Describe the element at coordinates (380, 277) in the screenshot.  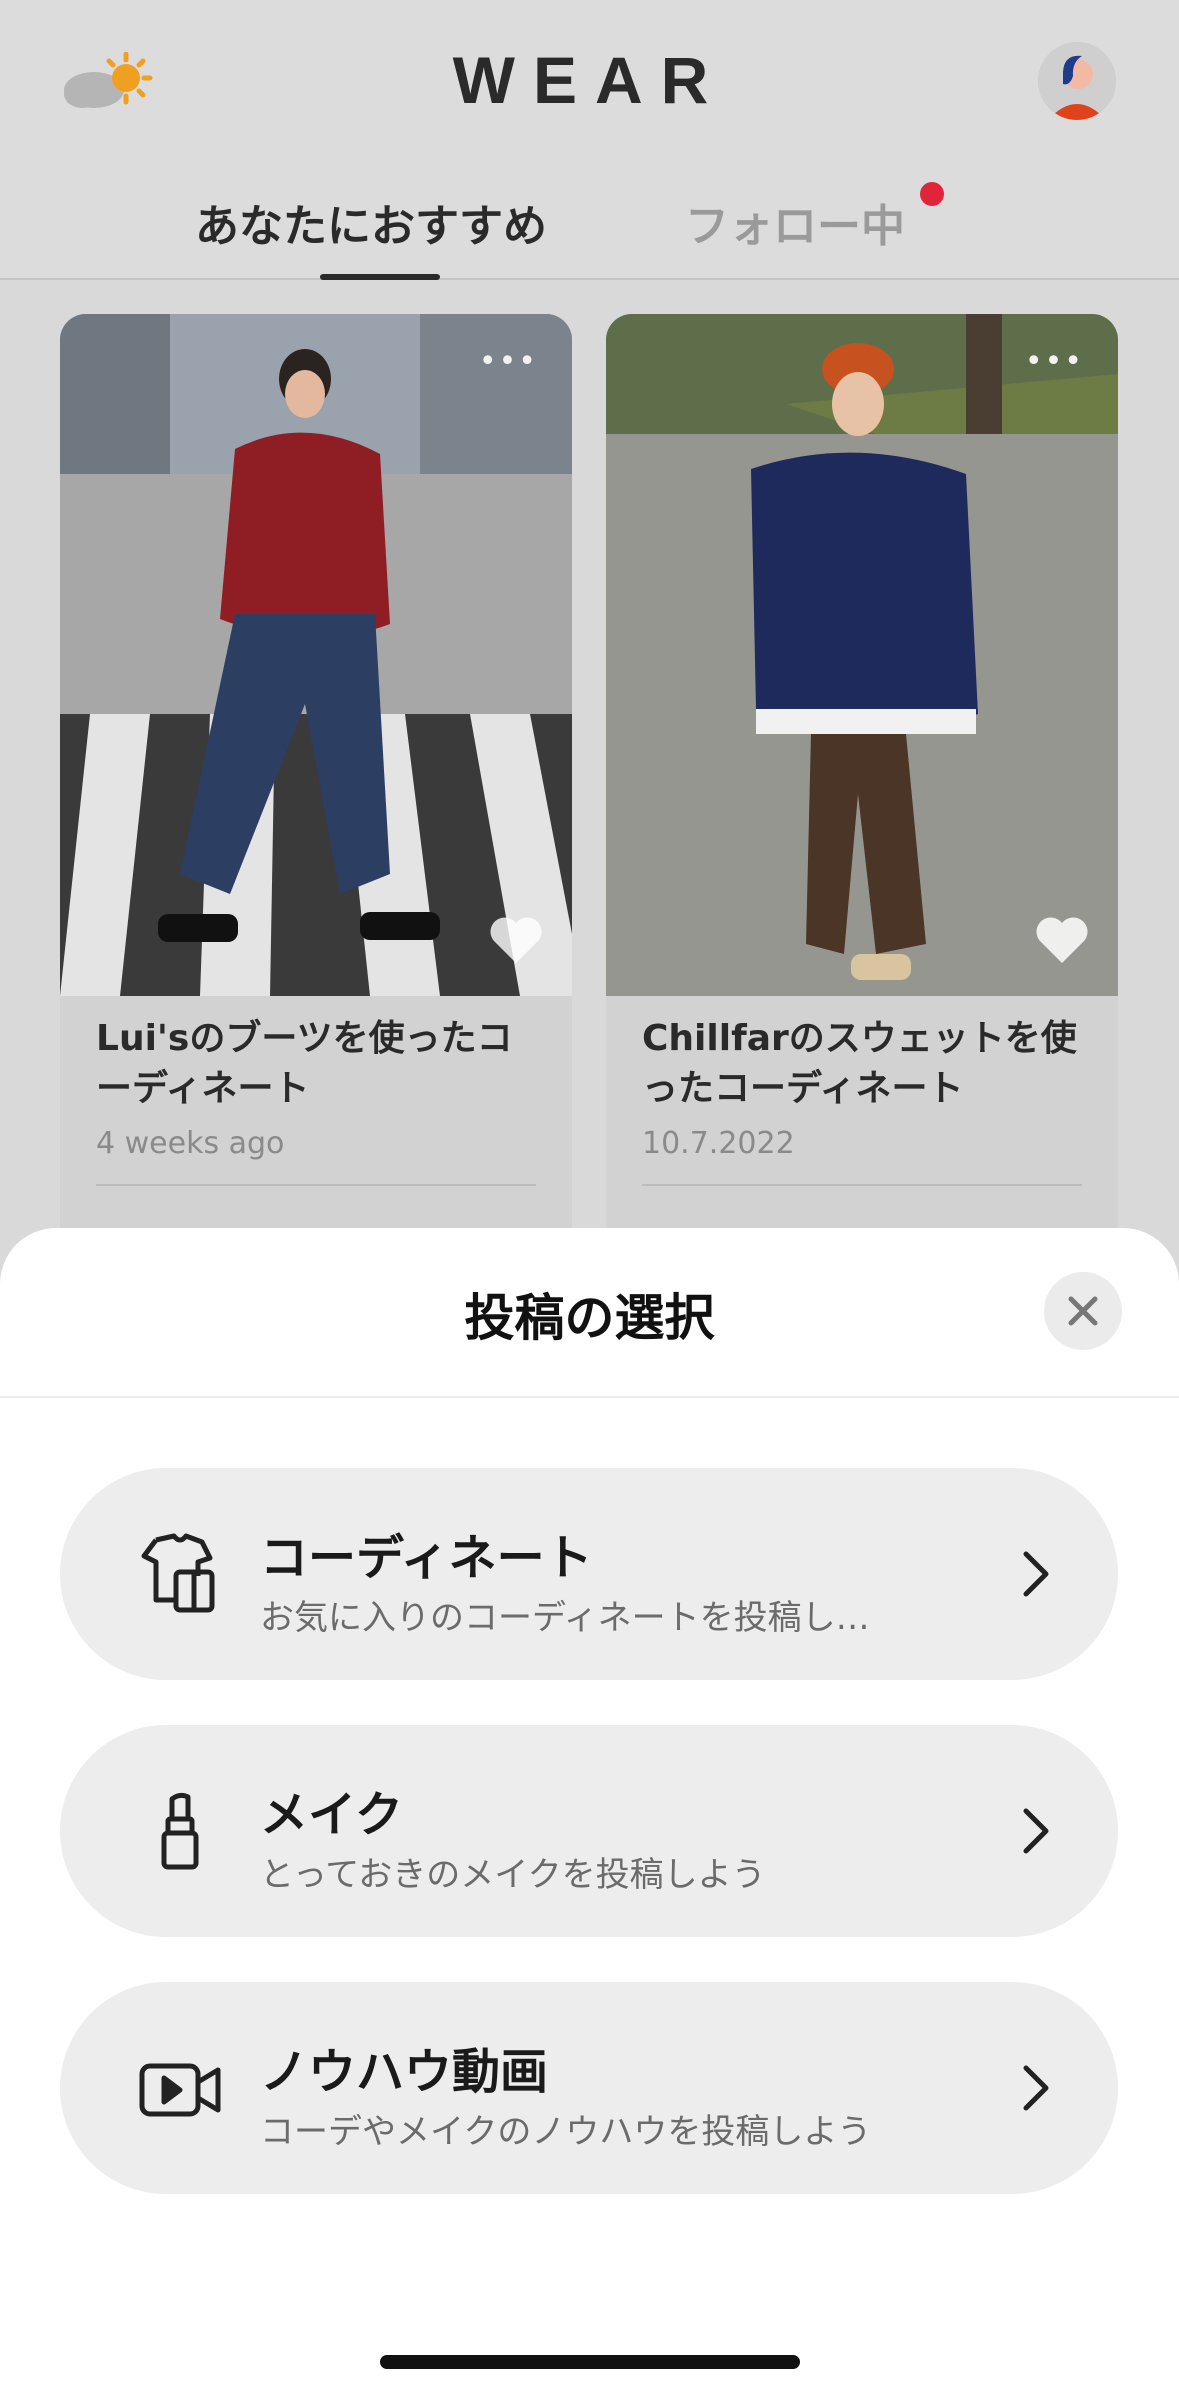
I see `active-tab-indicator` at that location.